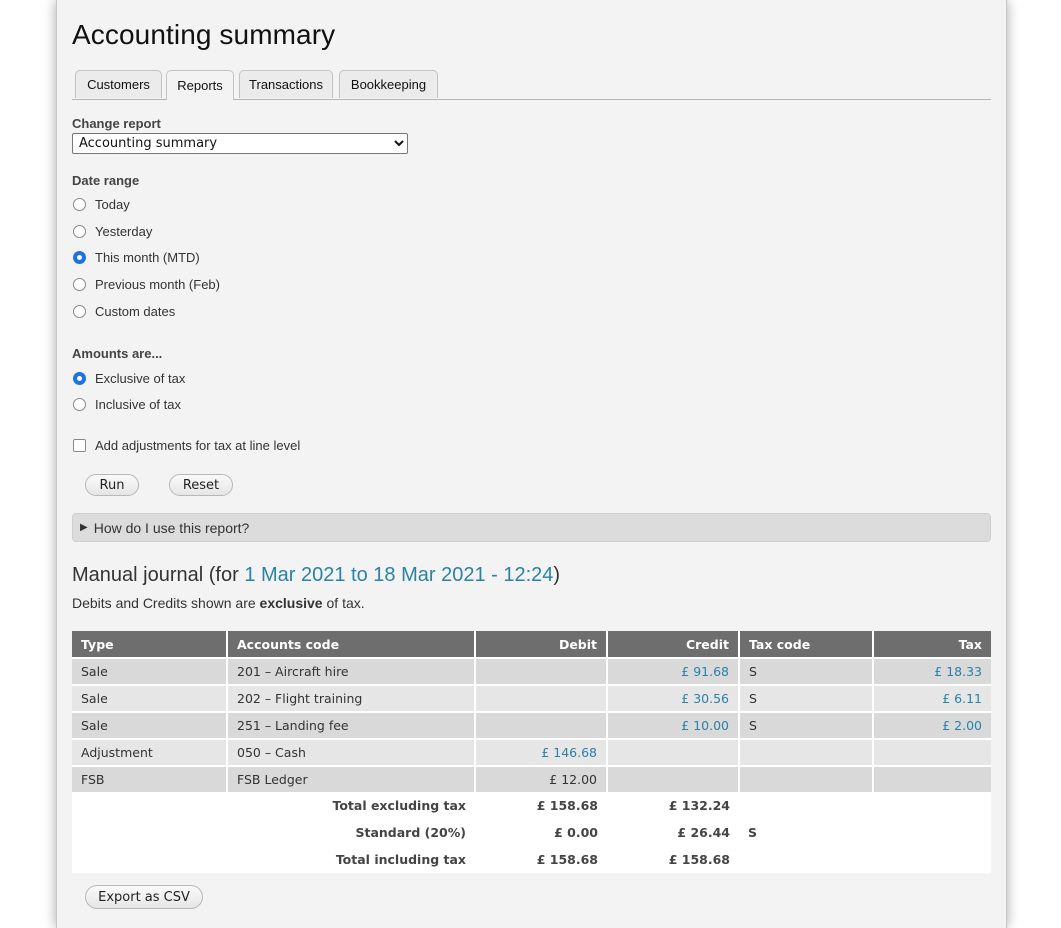 This screenshot has width=1061, height=928. I want to click on table-row: FSB FSB Ledger £ 12.00, so click(531, 778).